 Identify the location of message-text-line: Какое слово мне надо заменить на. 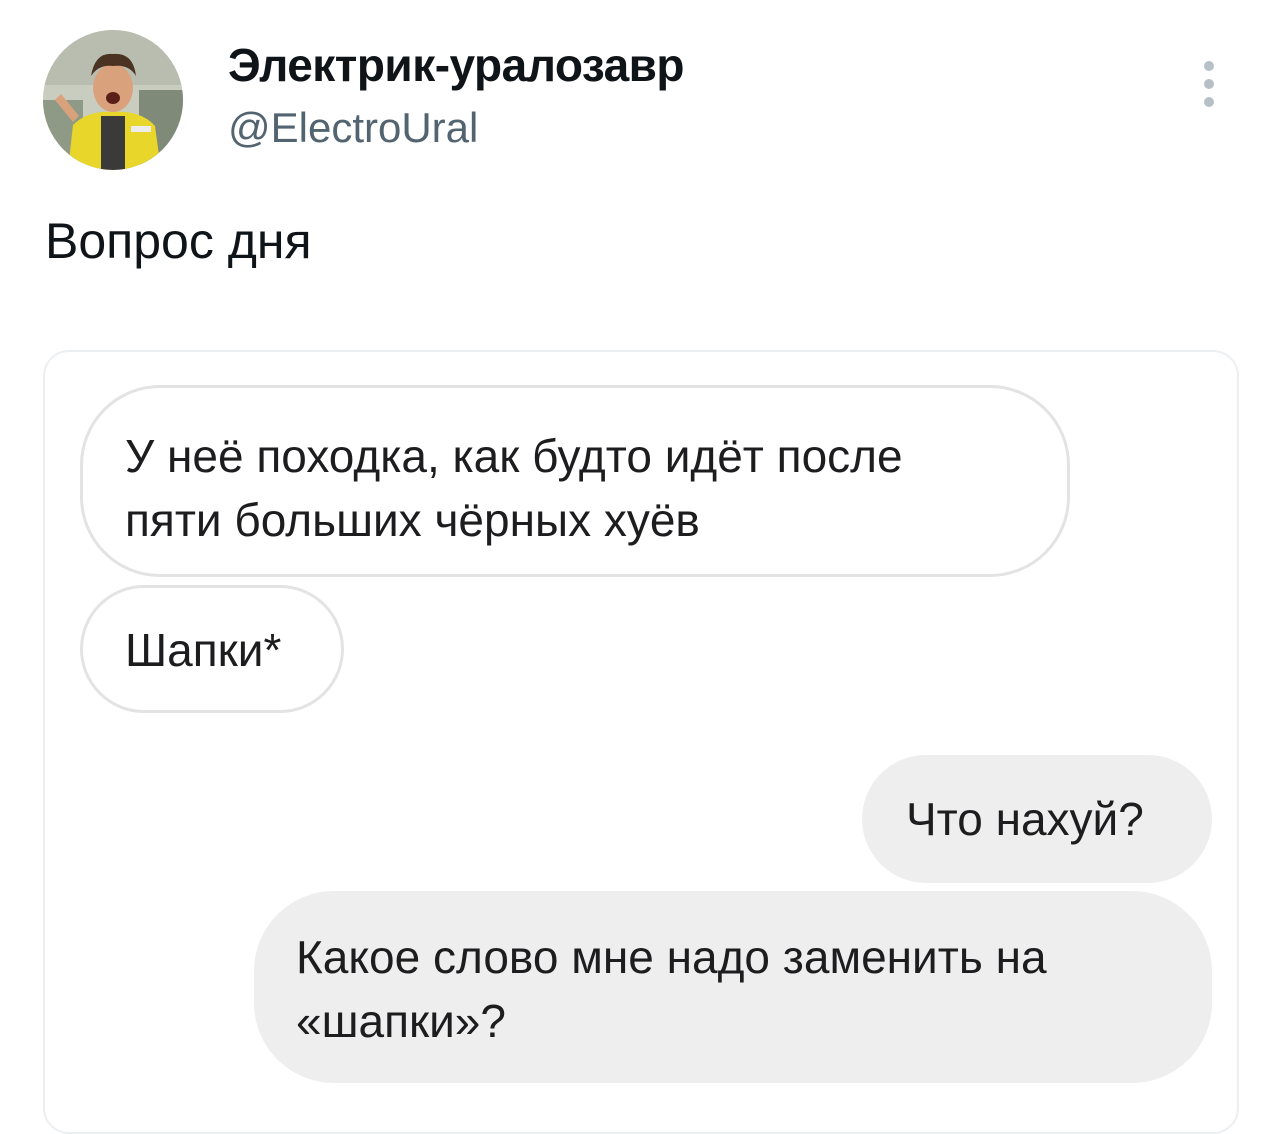
(671, 957).